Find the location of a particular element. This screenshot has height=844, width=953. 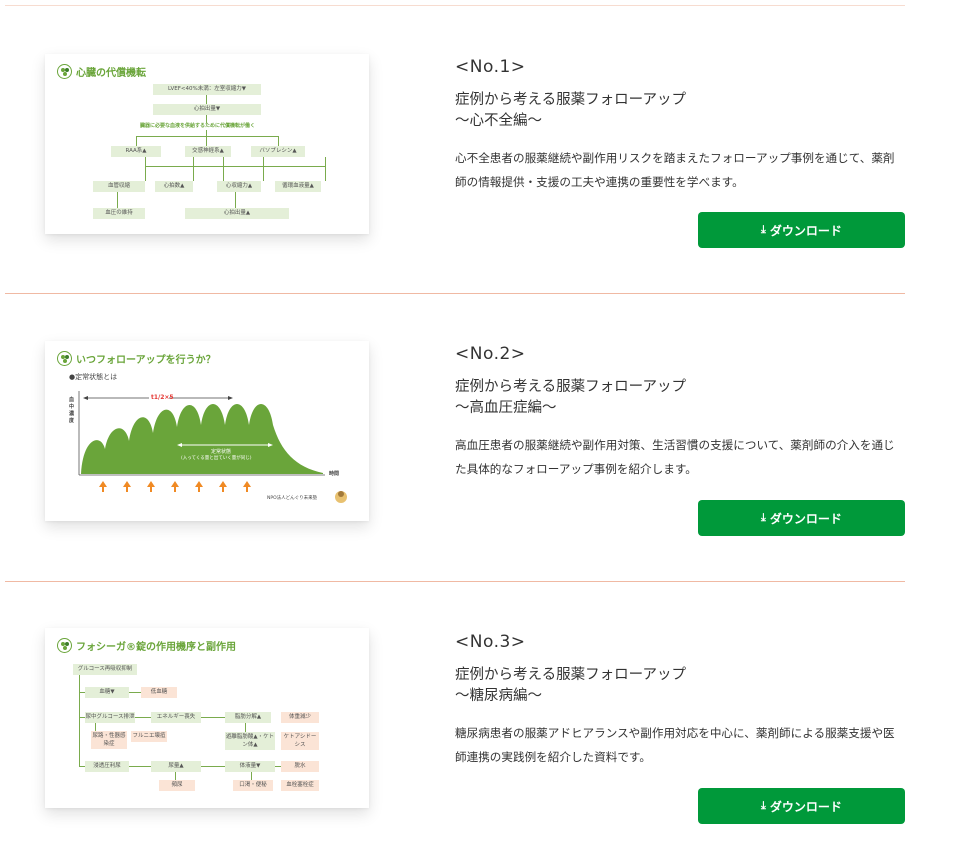

flow-box: グルコース再吸収抑制 is located at coordinates (105, 669).